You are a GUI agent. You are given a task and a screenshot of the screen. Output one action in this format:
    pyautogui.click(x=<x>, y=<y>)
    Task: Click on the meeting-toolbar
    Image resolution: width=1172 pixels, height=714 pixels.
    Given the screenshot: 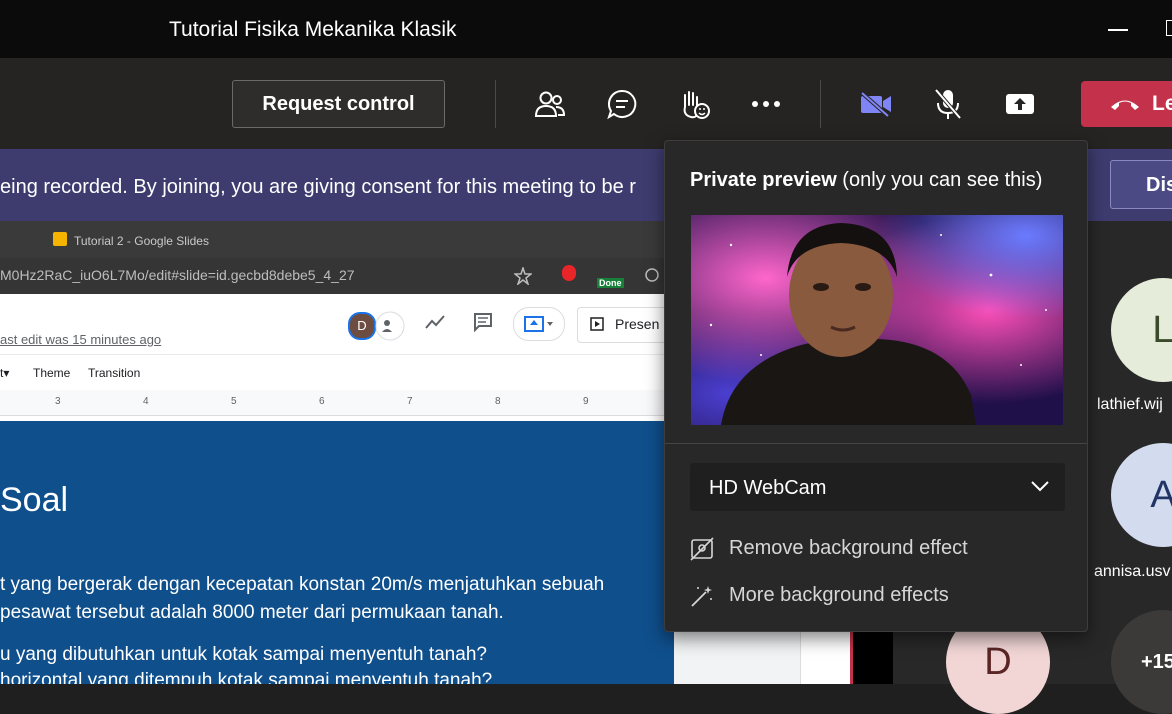 What is the action you would take?
    pyautogui.click(x=586, y=103)
    